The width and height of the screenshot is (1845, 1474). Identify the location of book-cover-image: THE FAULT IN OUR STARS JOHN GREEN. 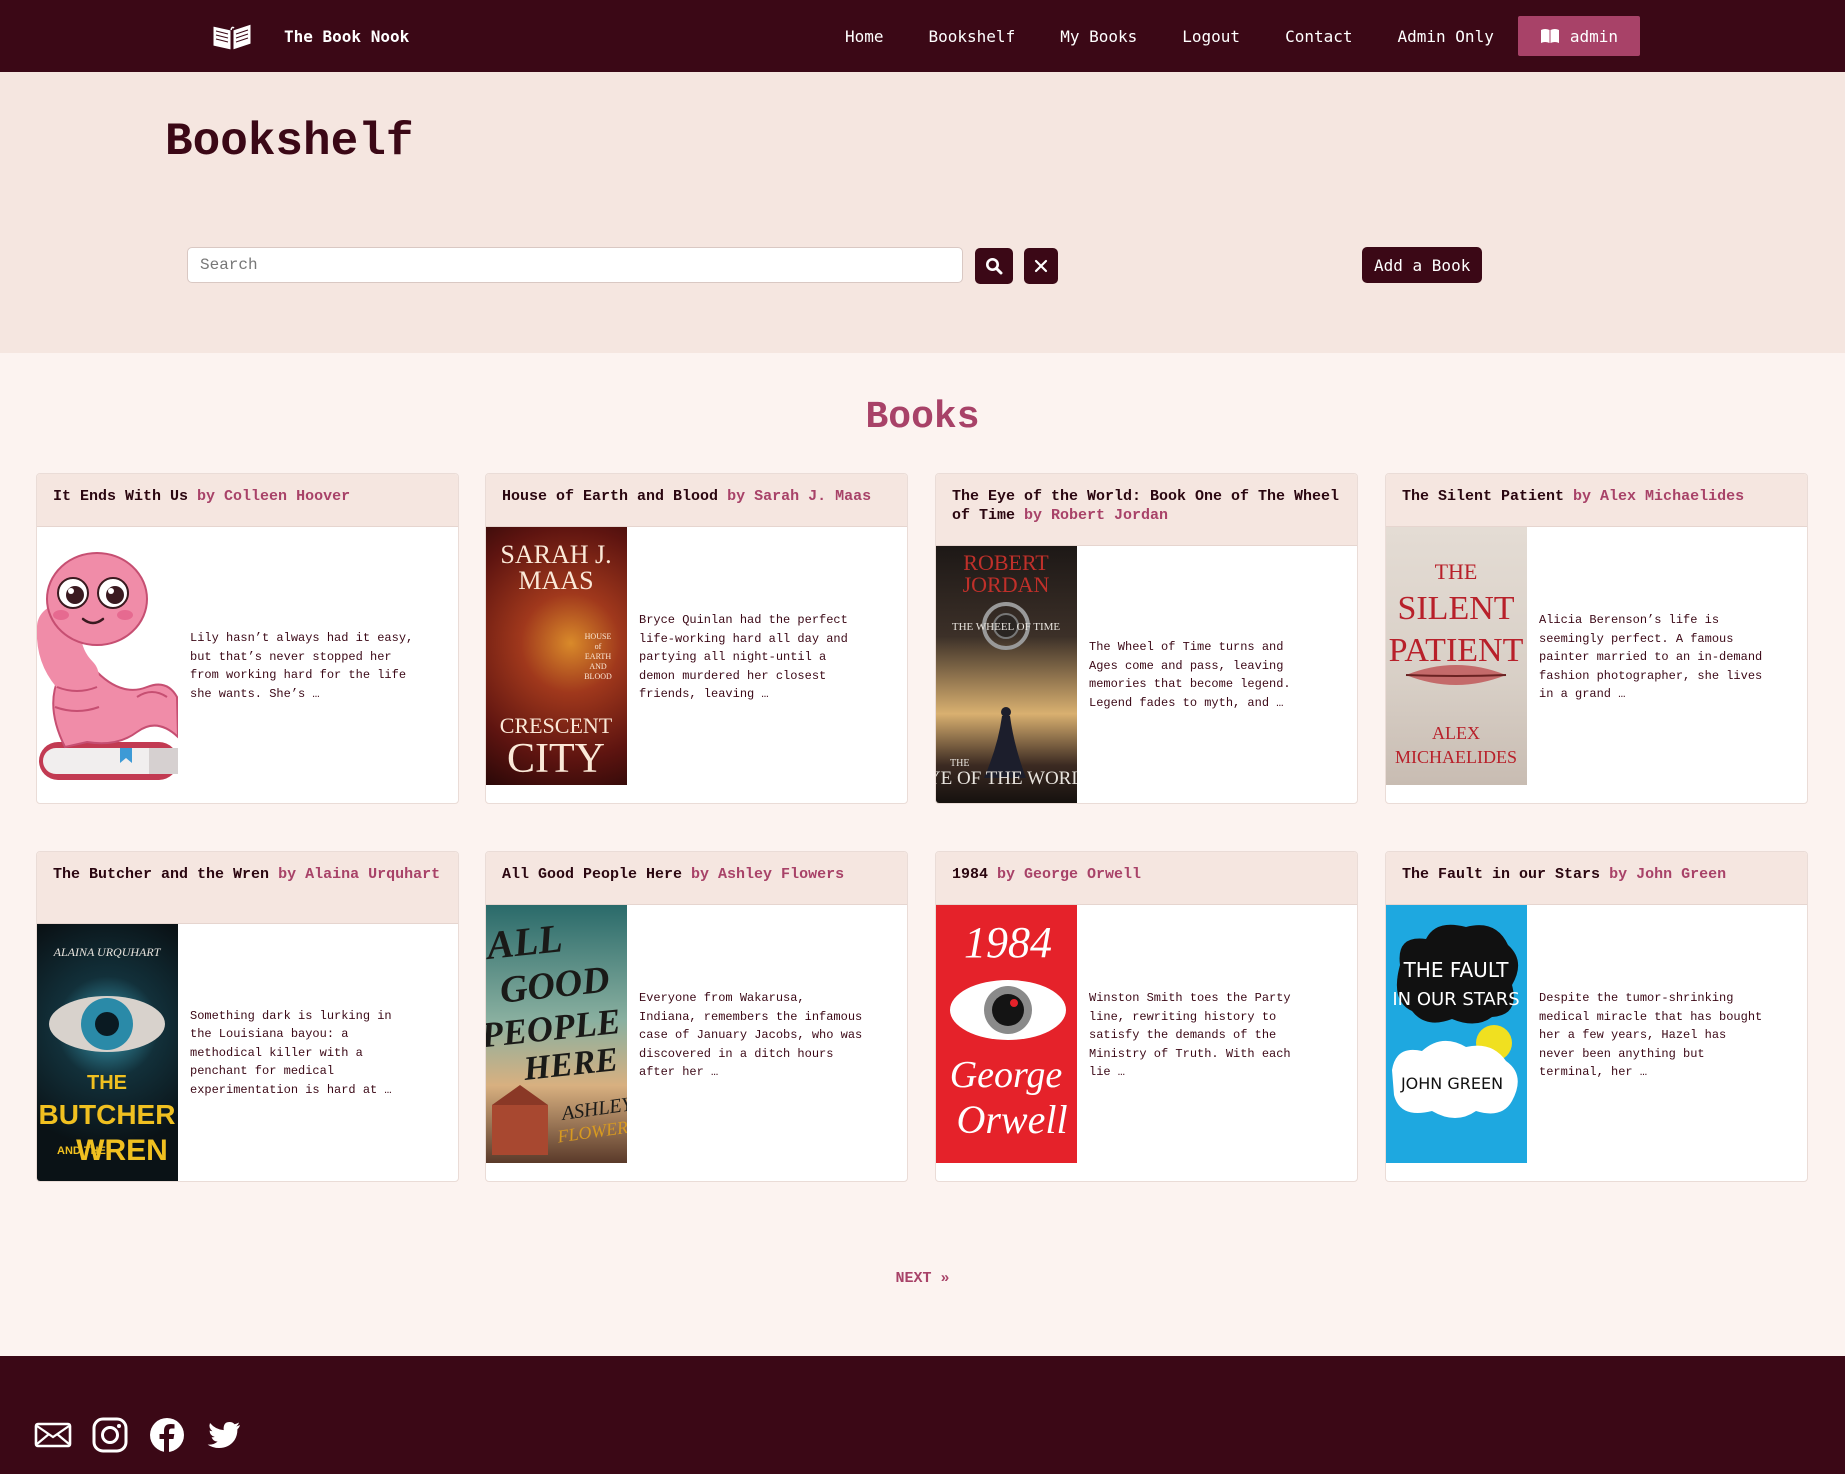
(1456, 1034).